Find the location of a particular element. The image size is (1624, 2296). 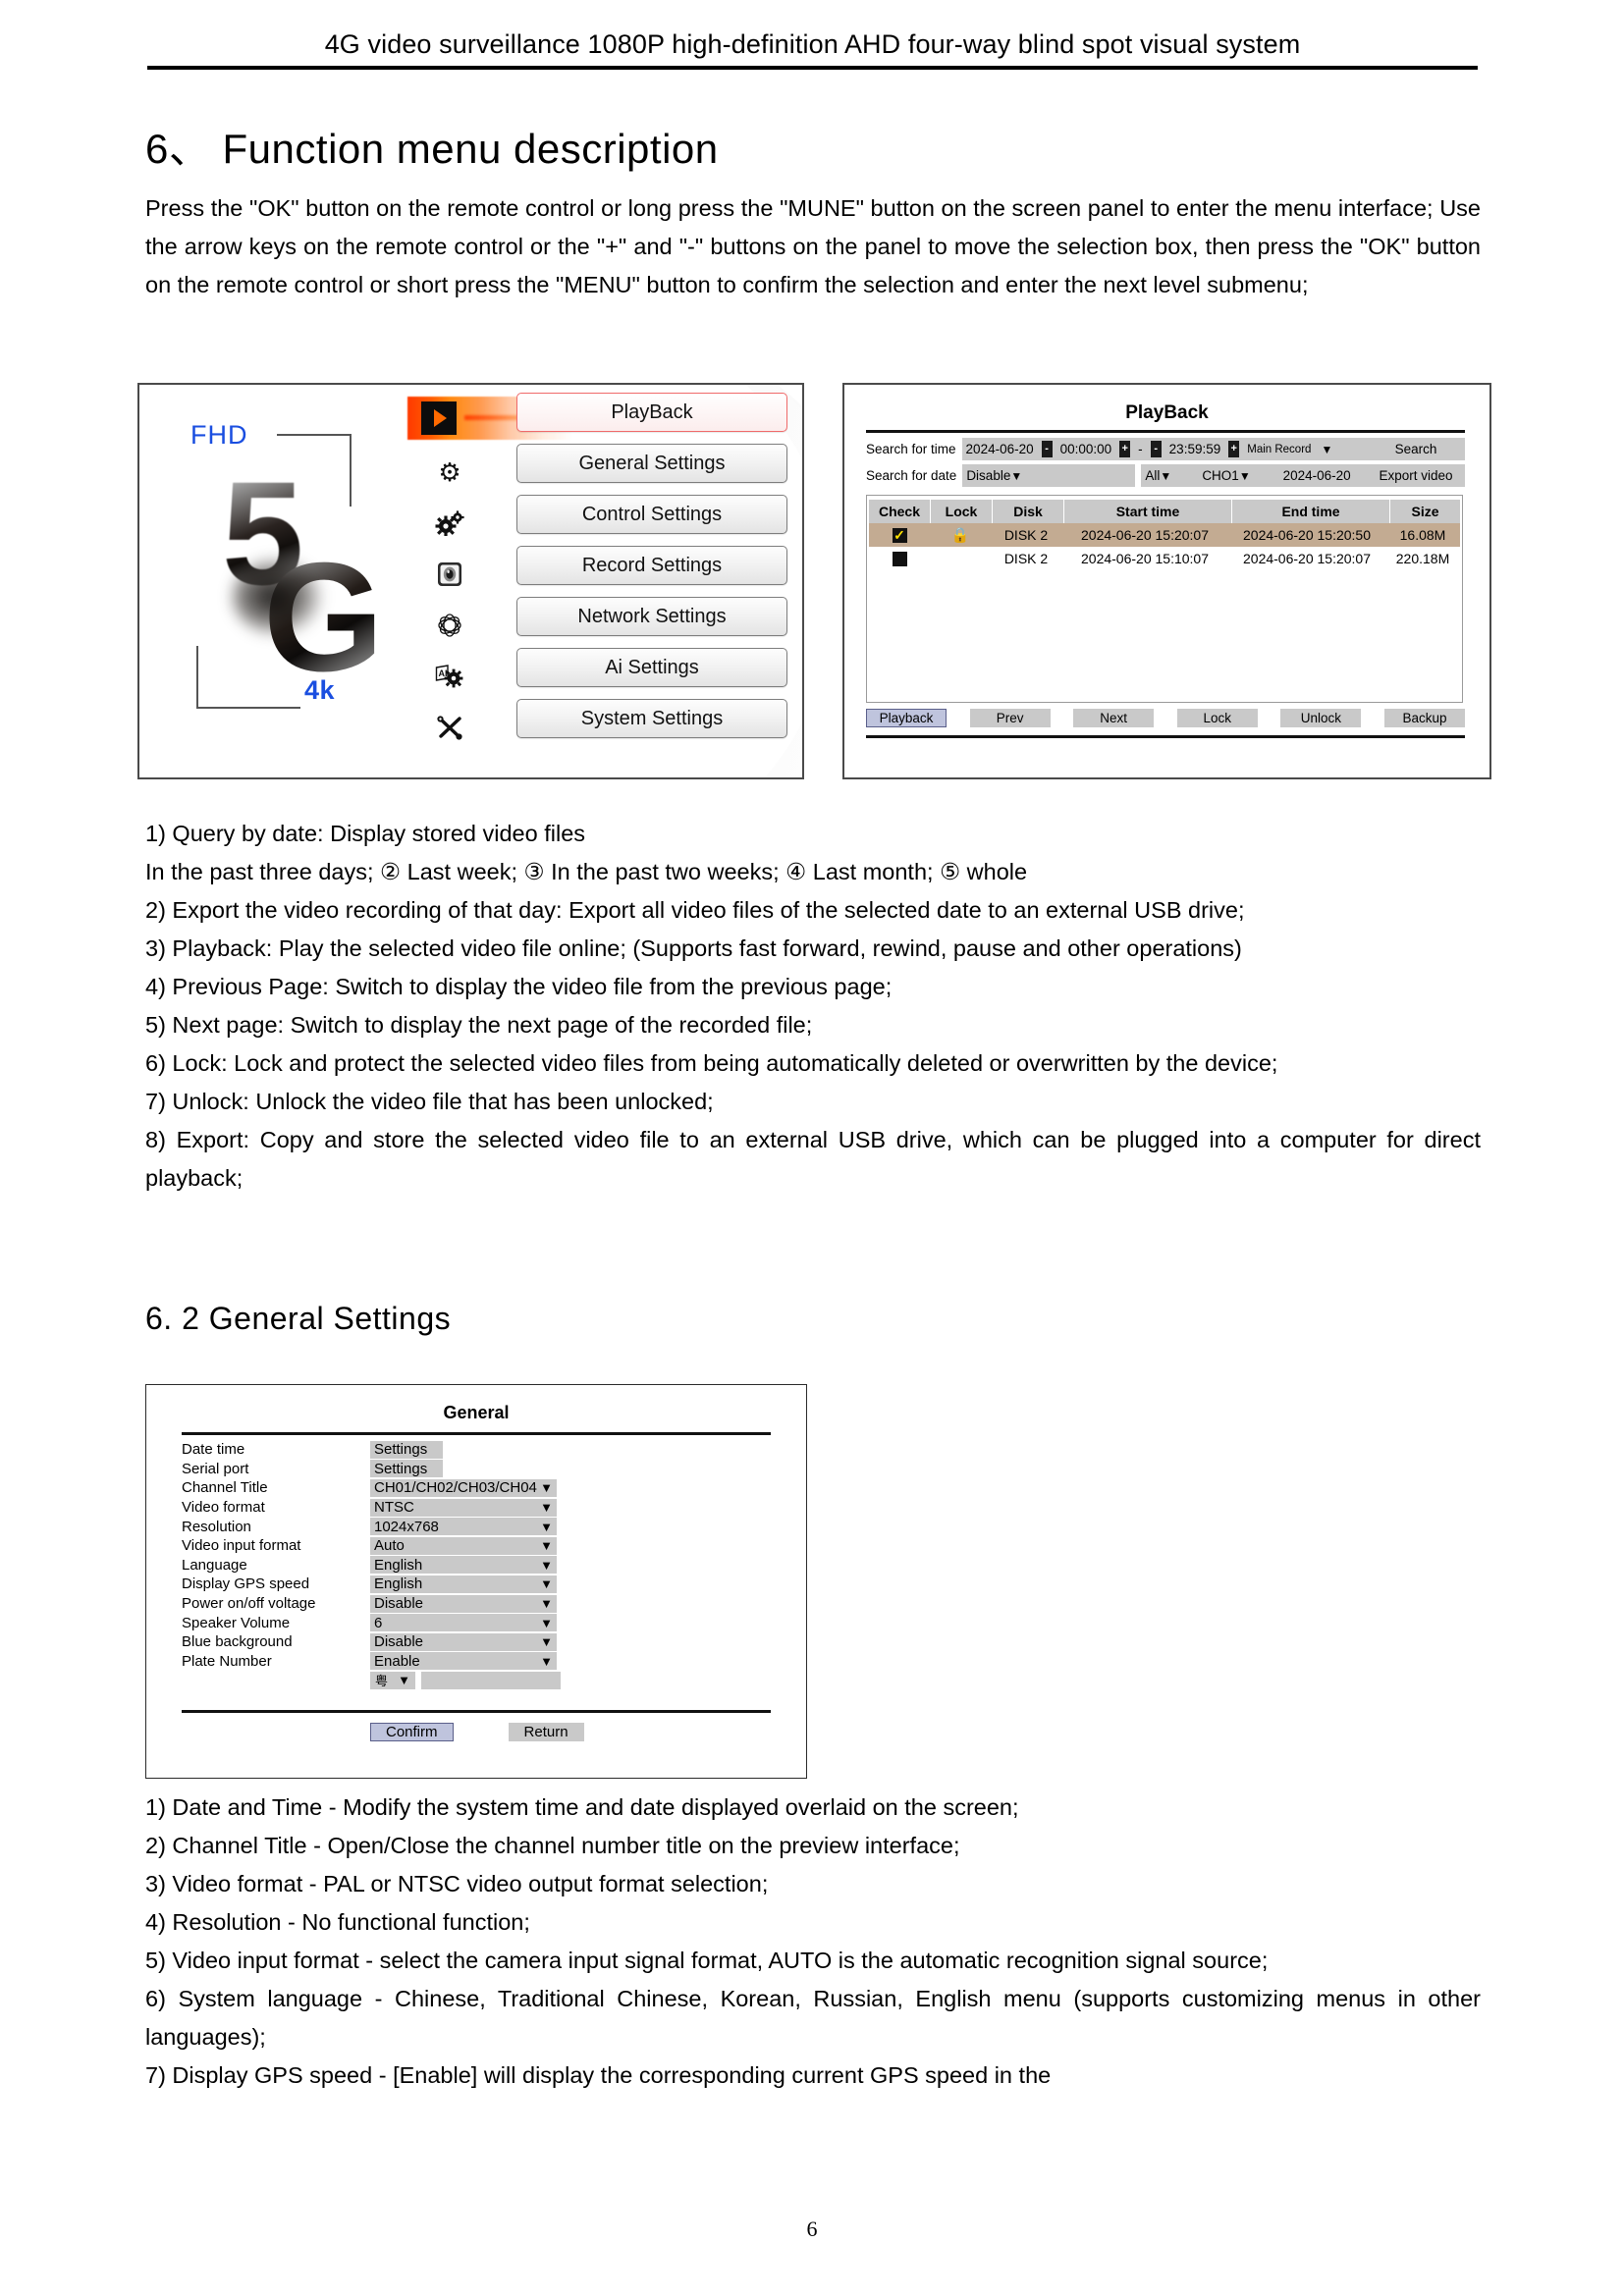

menu-item-general-settings: General Settings is located at coordinates (651, 463).